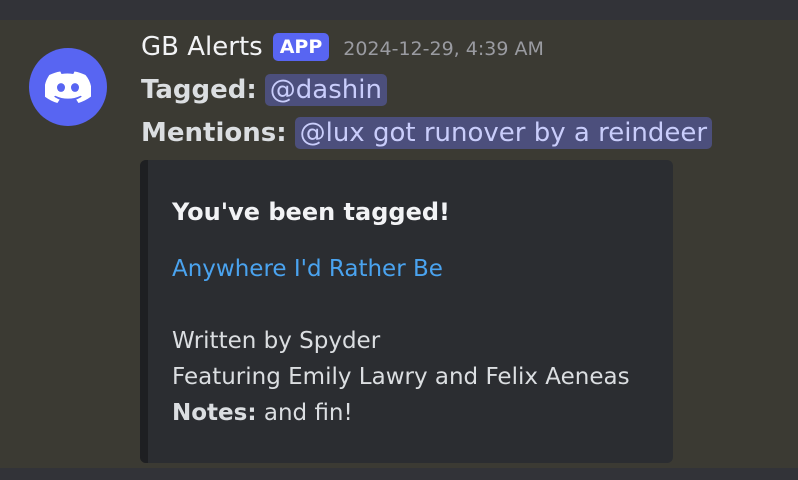 The width and height of the screenshot is (798, 480). What do you see at coordinates (301, 47) in the screenshot?
I see `app-badge: APP` at bounding box center [301, 47].